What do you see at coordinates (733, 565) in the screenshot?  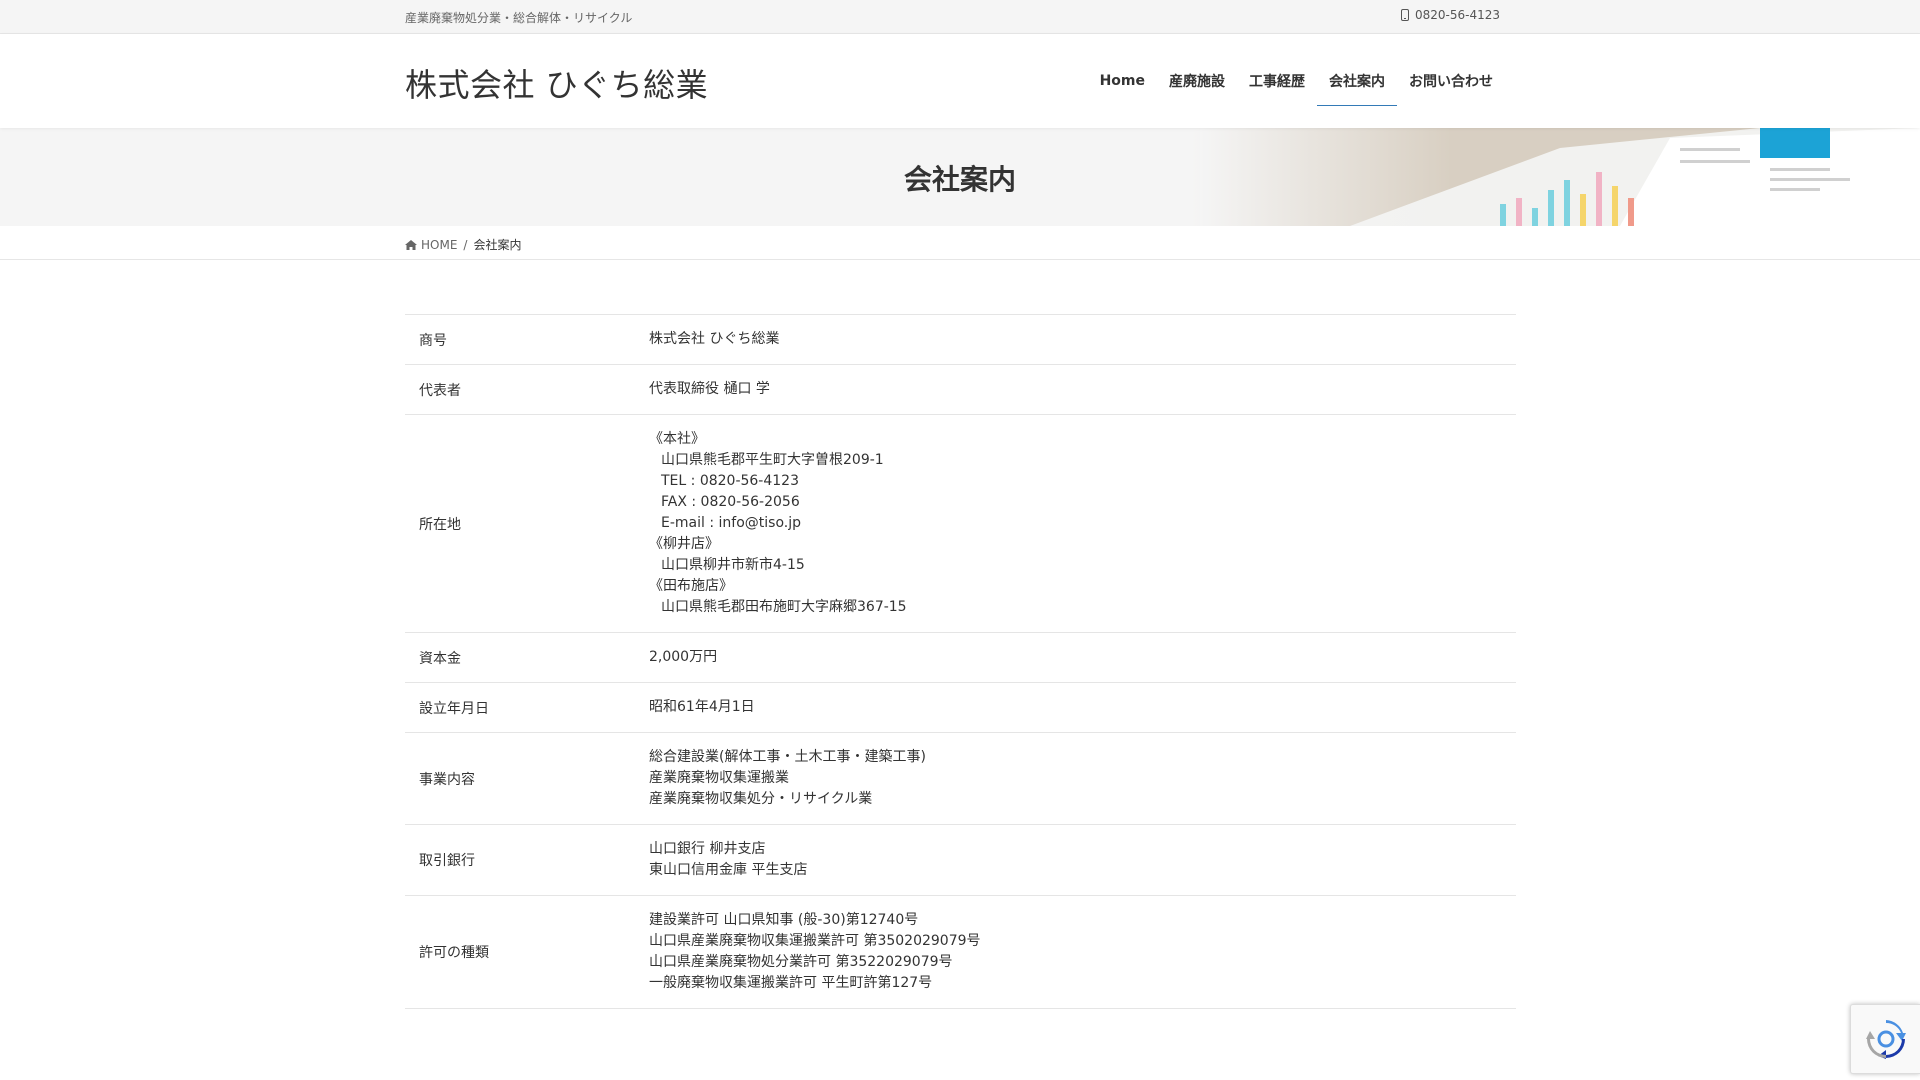 I see `value-line: 山口県柳井市新市4-15` at bounding box center [733, 565].